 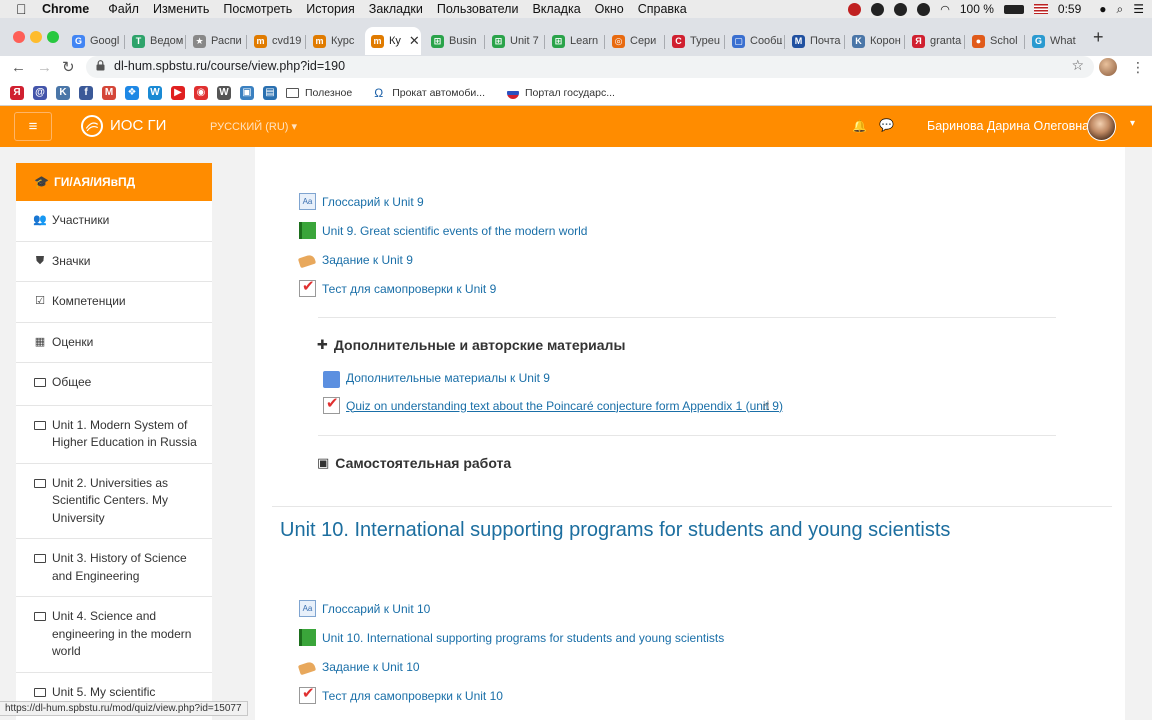 I want to click on menu-view: Посмотреть, so click(x=257, y=9).